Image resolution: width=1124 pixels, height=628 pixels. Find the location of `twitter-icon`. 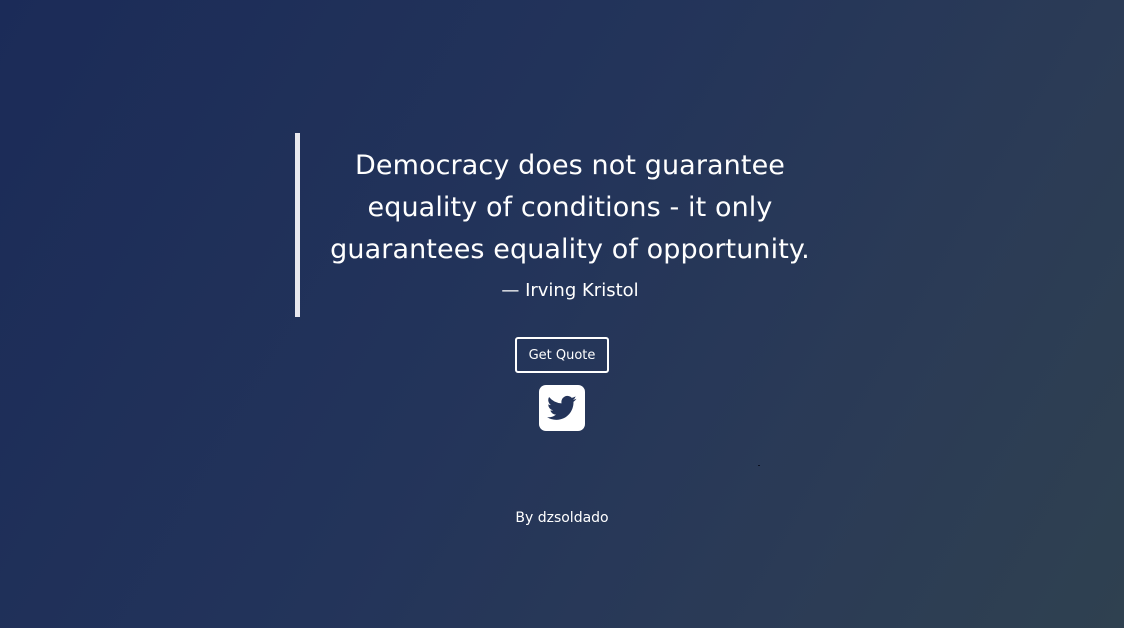

twitter-icon is located at coordinates (562, 407).